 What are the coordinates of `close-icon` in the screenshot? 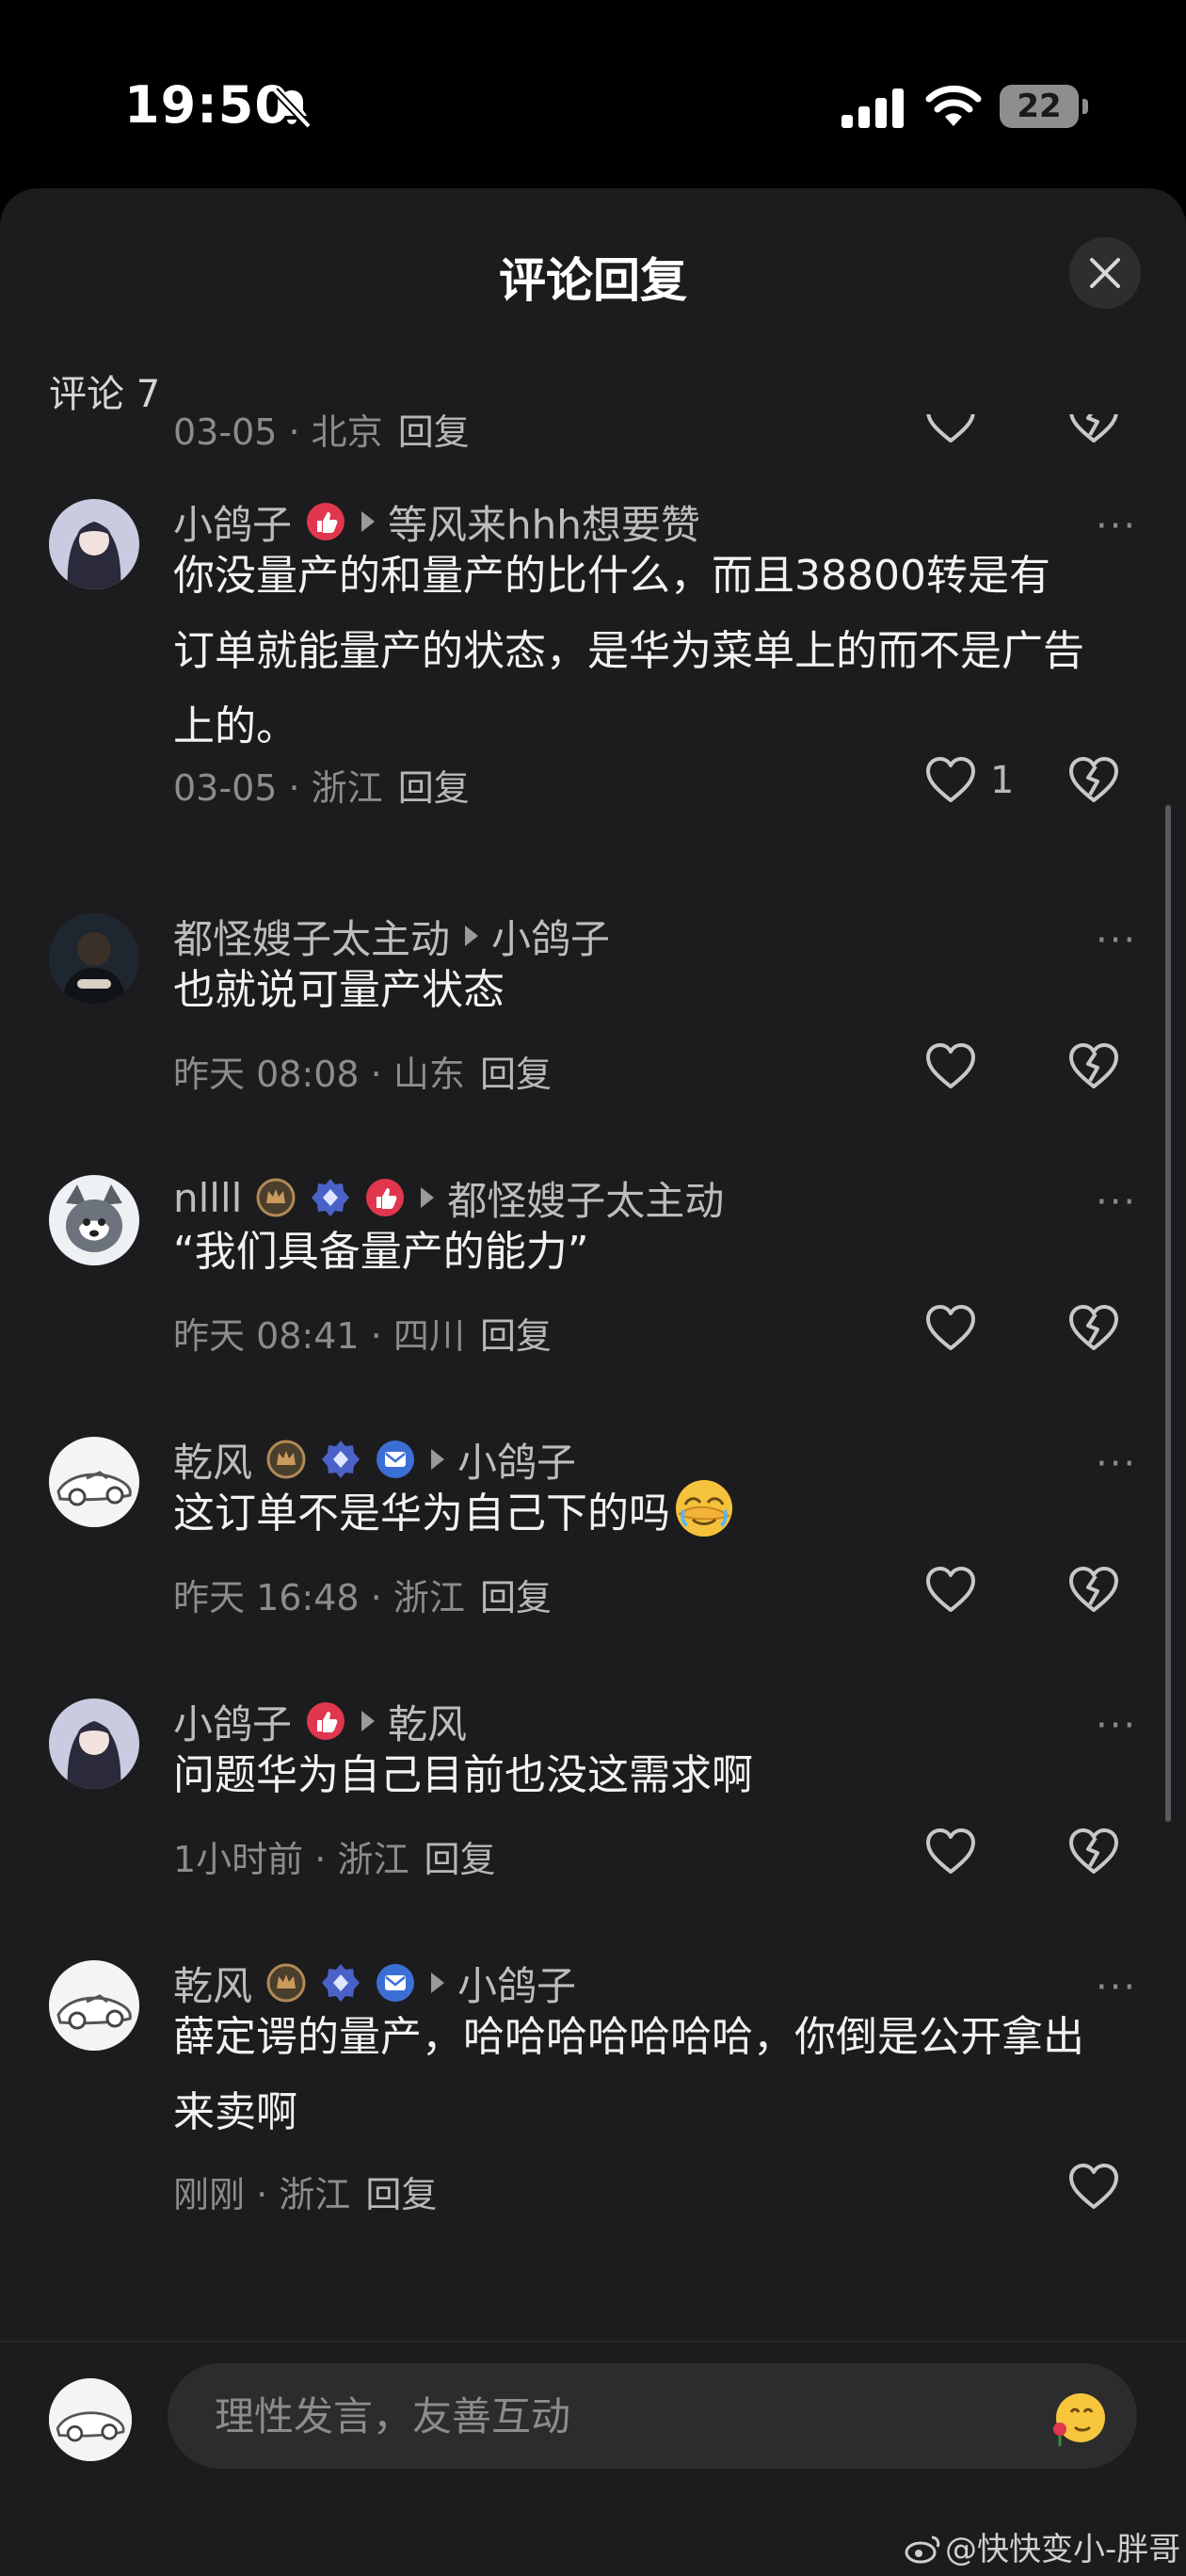 It's located at (1105, 273).